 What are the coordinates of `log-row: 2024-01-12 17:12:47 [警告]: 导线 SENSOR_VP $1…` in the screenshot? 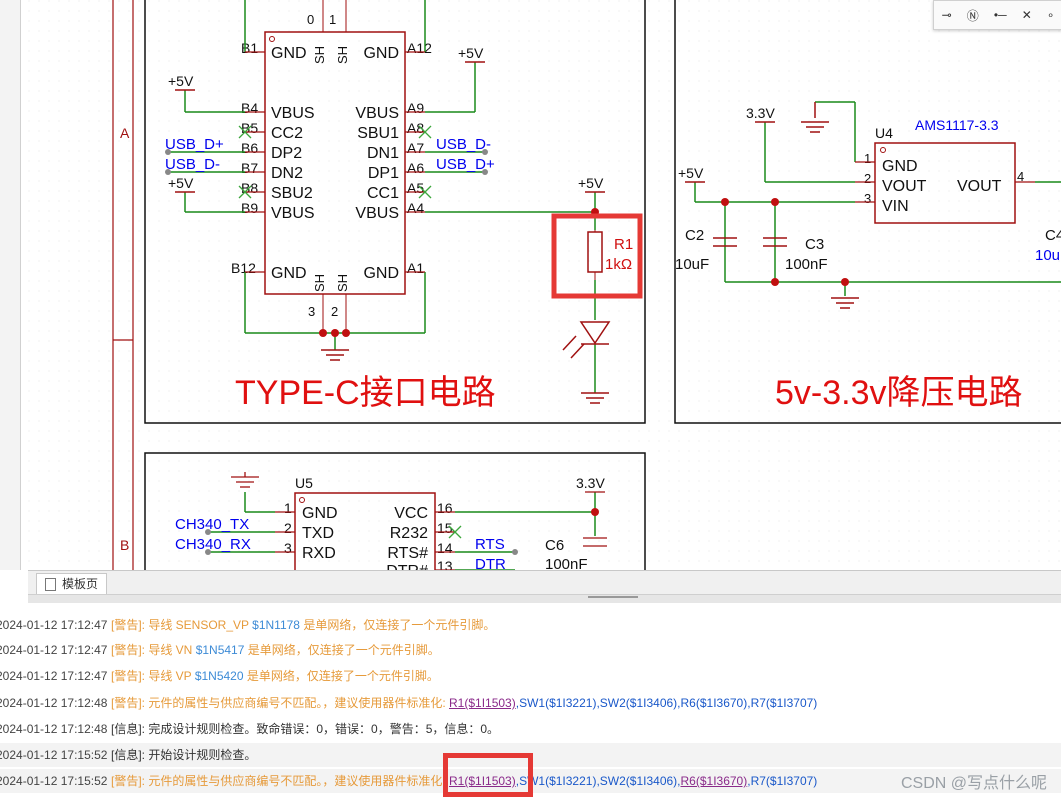 It's located at (530, 625).